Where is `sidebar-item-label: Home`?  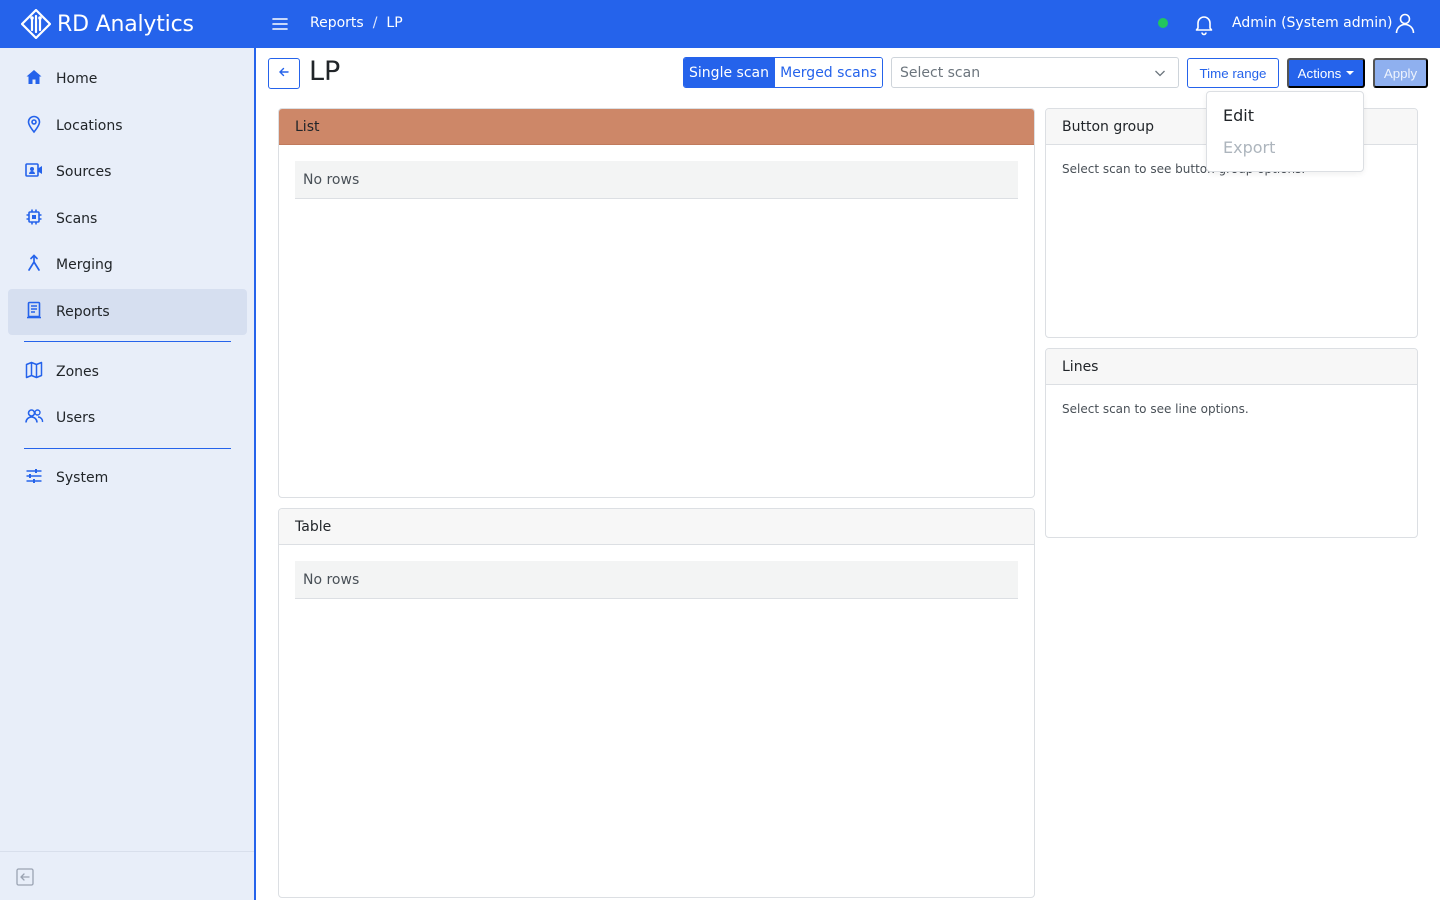
sidebar-item-label: Home is located at coordinates (77, 79).